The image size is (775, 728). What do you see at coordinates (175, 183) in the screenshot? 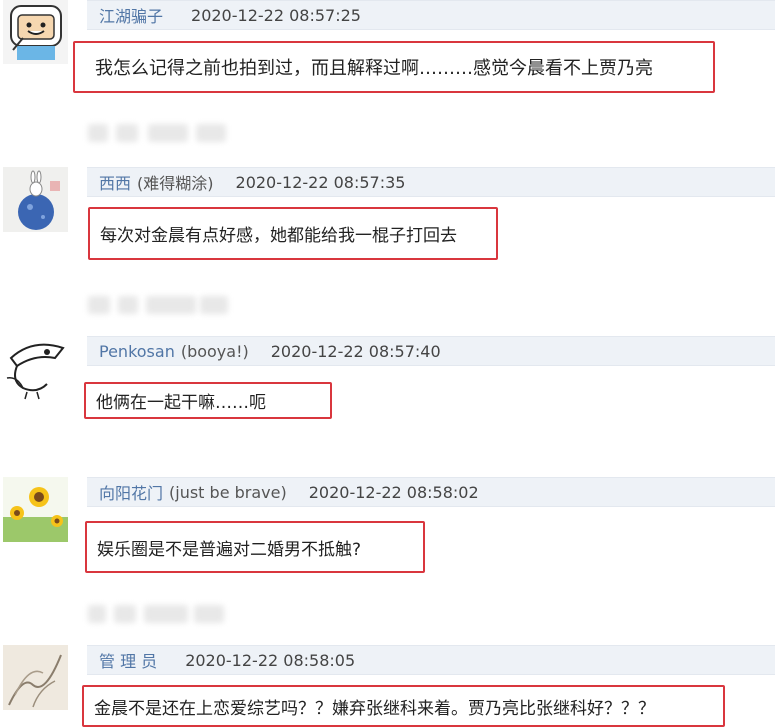
I see `author-tag: (难得糊涂)` at bounding box center [175, 183].